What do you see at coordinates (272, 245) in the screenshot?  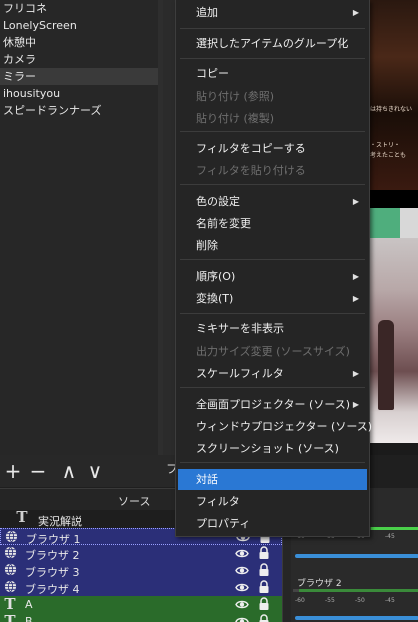 I see `menu-item: 削除` at bounding box center [272, 245].